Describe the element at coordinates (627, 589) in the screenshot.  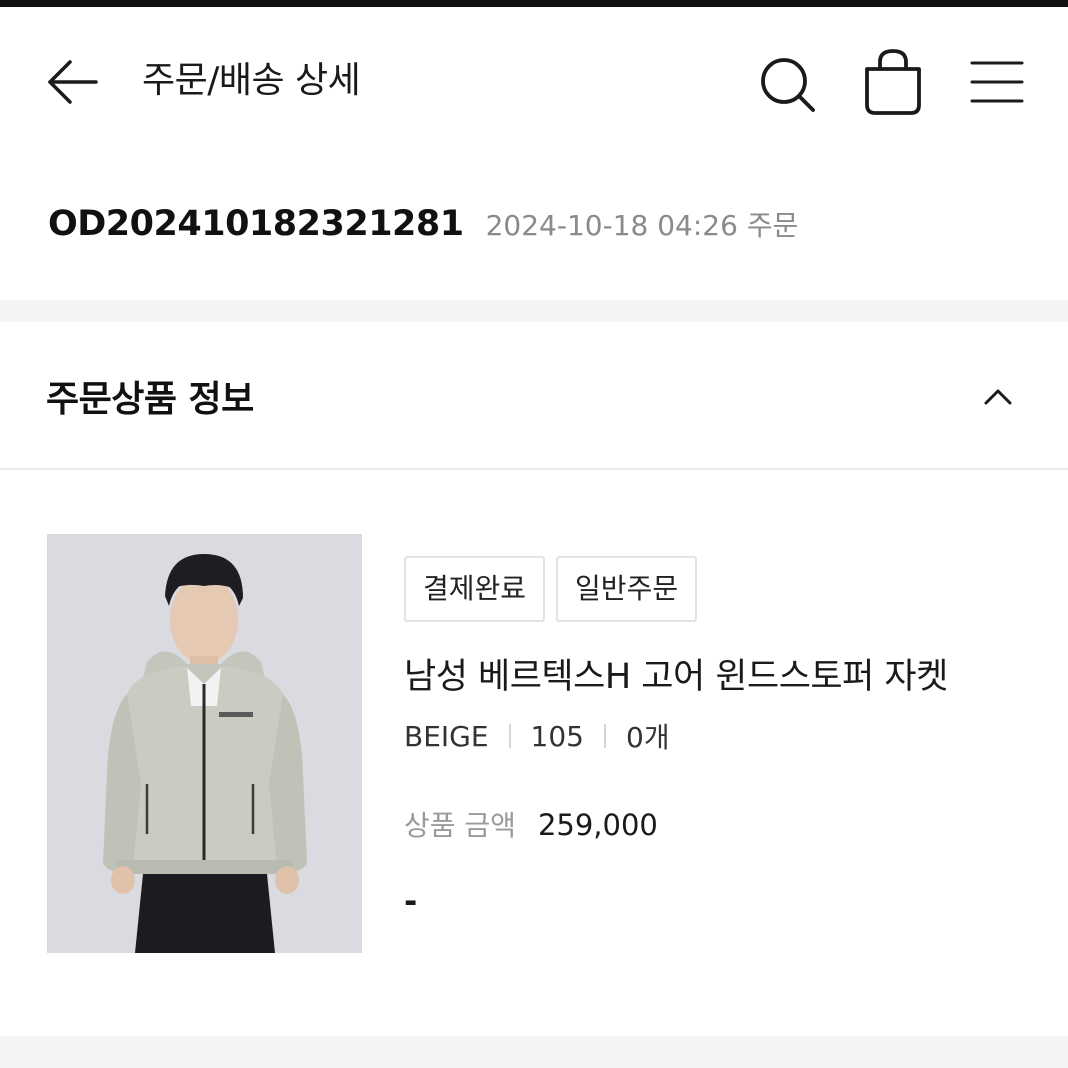
I see `order-type-badge: 일반주문` at that location.